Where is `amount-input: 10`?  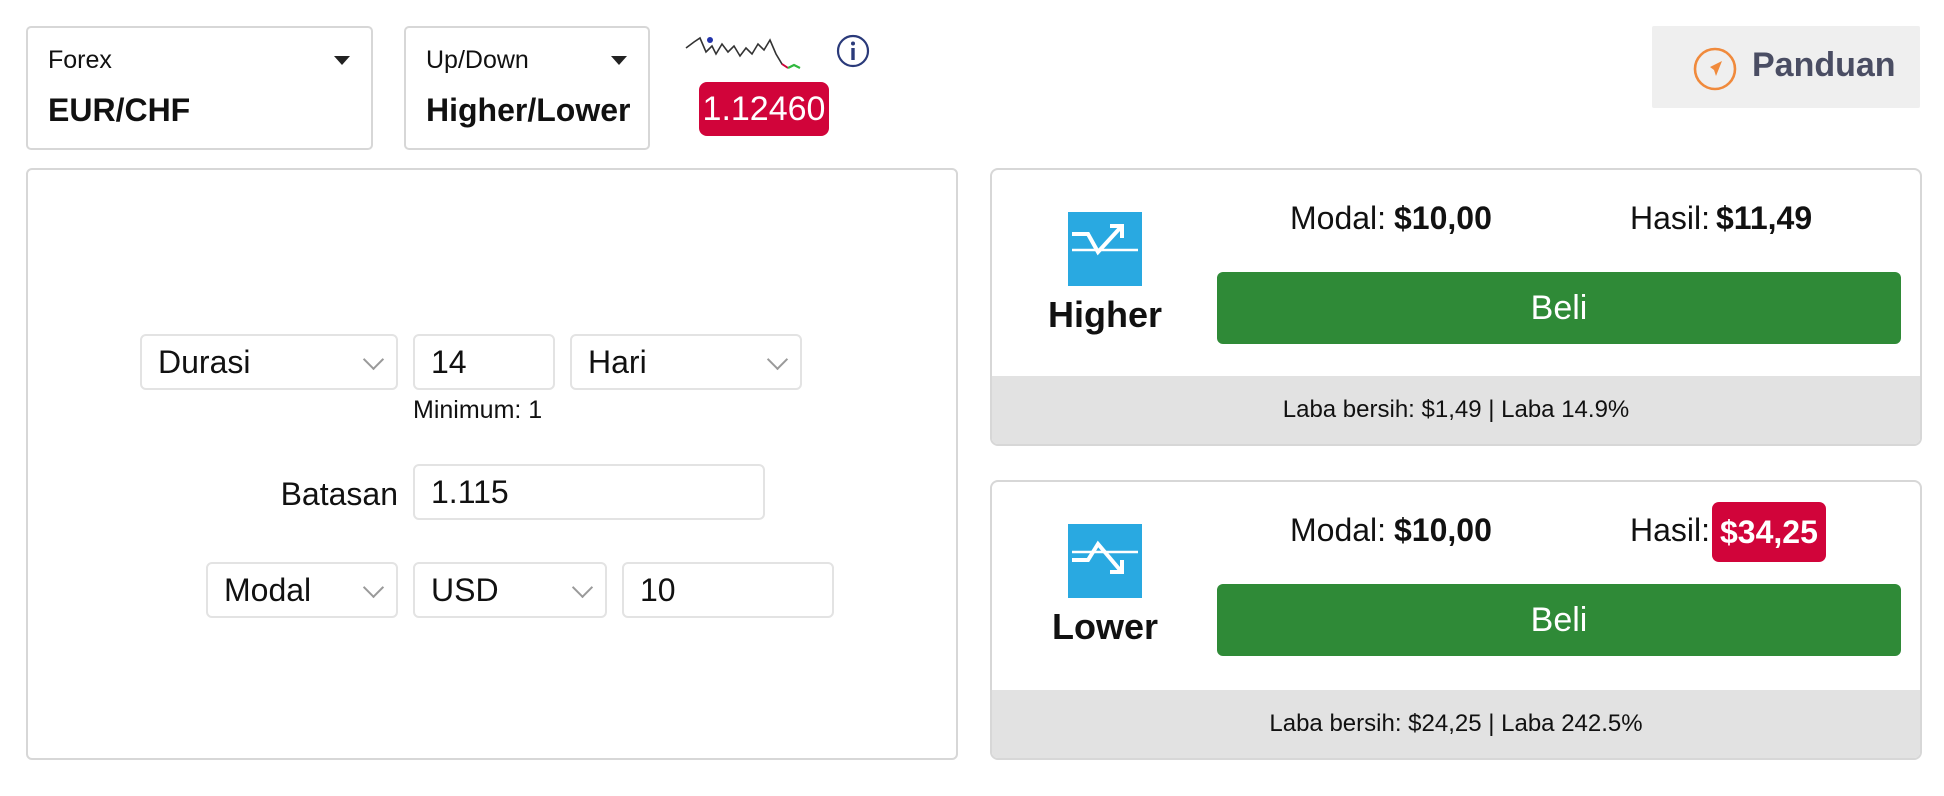
amount-input: 10 is located at coordinates (728, 590).